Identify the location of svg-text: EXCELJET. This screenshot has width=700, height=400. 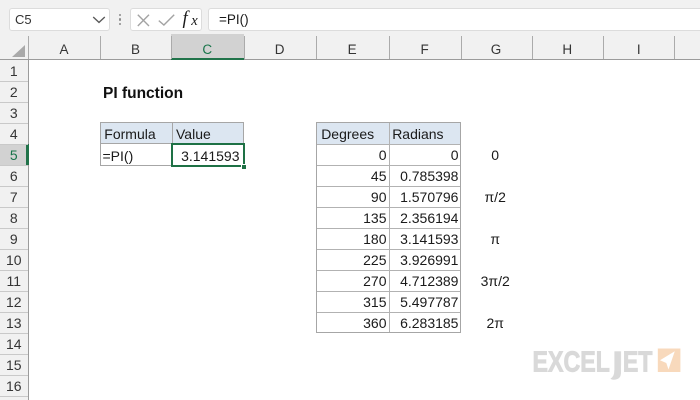
(593, 362).